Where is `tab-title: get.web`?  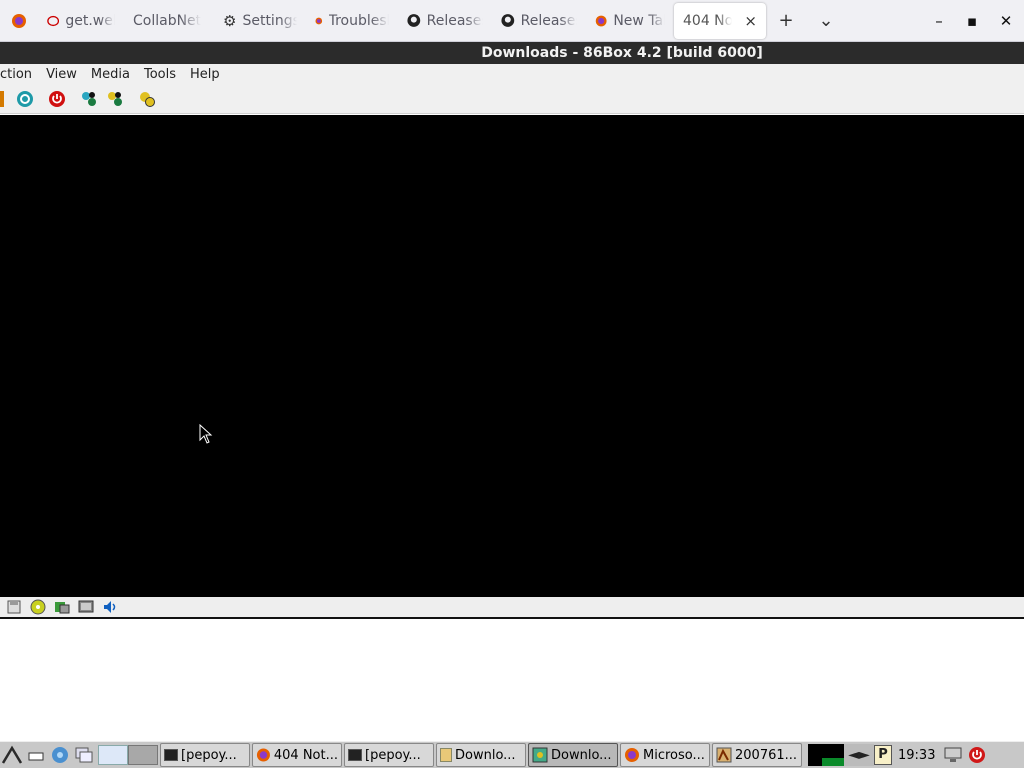
tab-title: get.web is located at coordinates (90, 20).